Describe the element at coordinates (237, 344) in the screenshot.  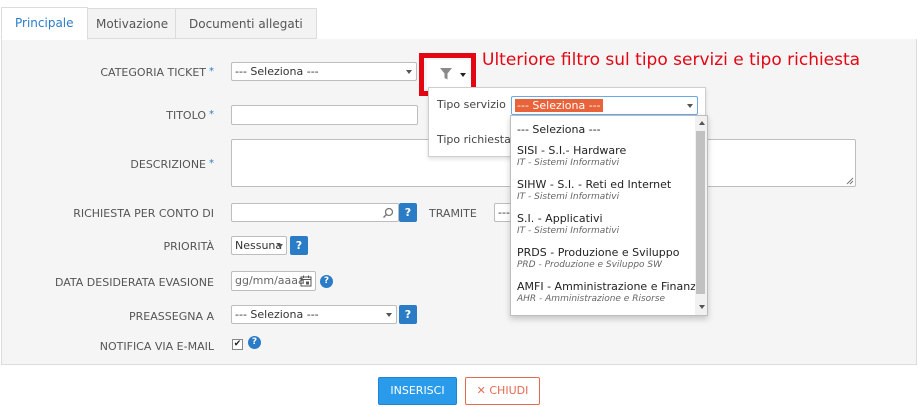
I see `notifica-checkbox: ✔` at that location.